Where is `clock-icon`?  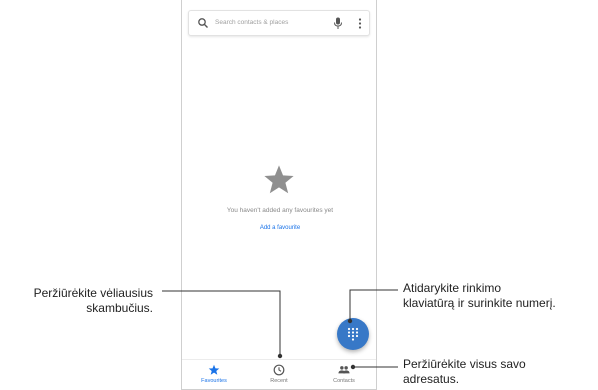
clock-icon is located at coordinates (279, 370).